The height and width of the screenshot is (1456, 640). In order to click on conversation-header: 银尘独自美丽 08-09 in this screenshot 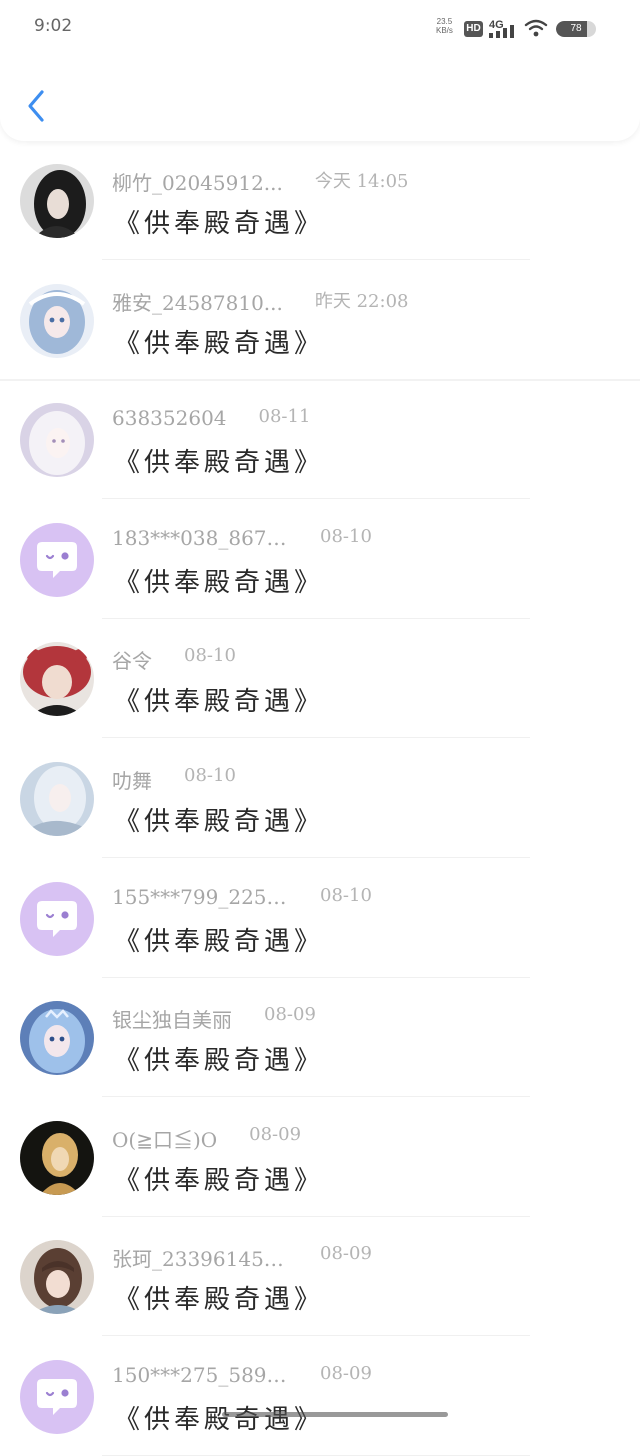, I will do `click(214, 1018)`.